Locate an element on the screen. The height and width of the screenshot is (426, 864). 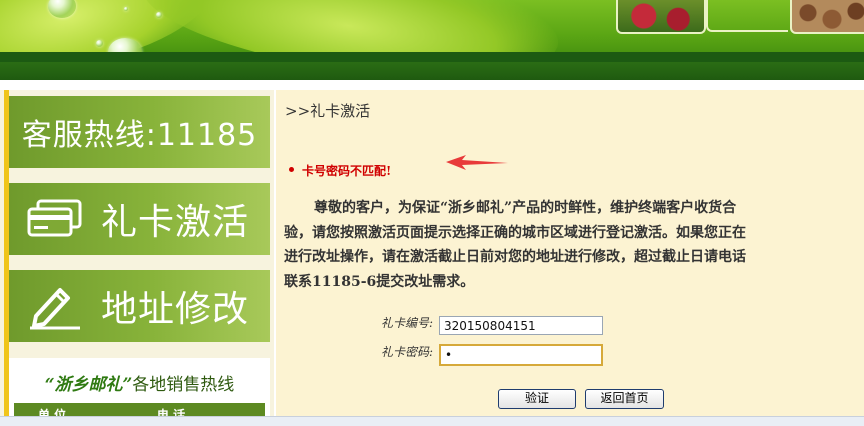
bullet-icon is located at coordinates (291, 169).